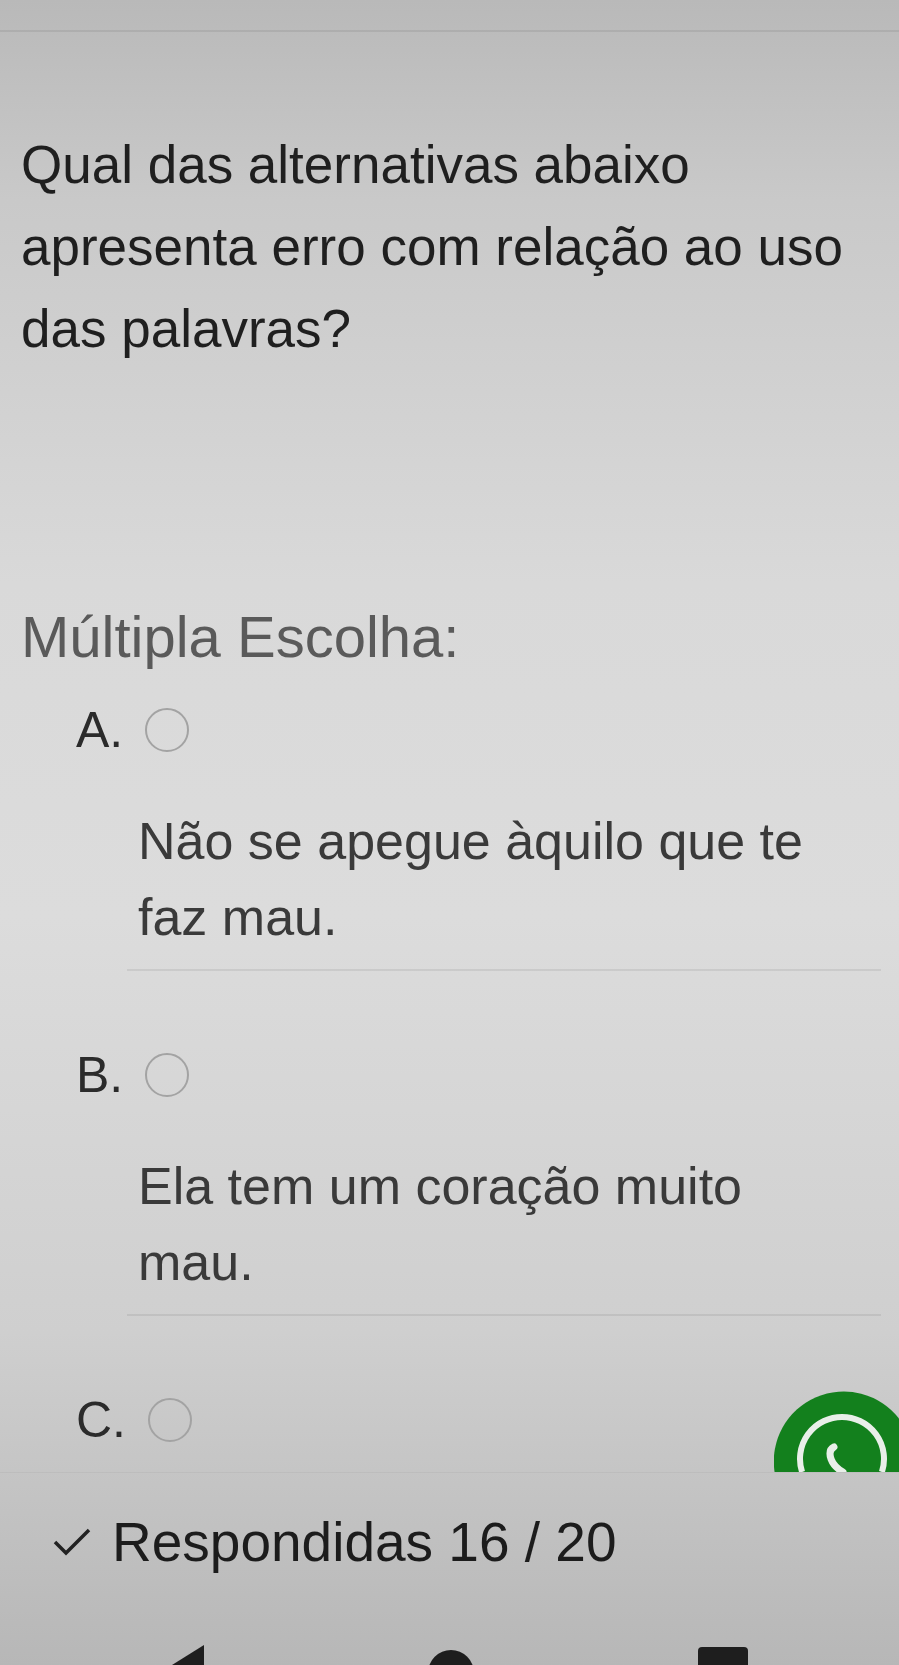 This screenshot has width=899, height=1665. I want to click on option-text: Ela tem um coração muito mau., so click(441, 1224).